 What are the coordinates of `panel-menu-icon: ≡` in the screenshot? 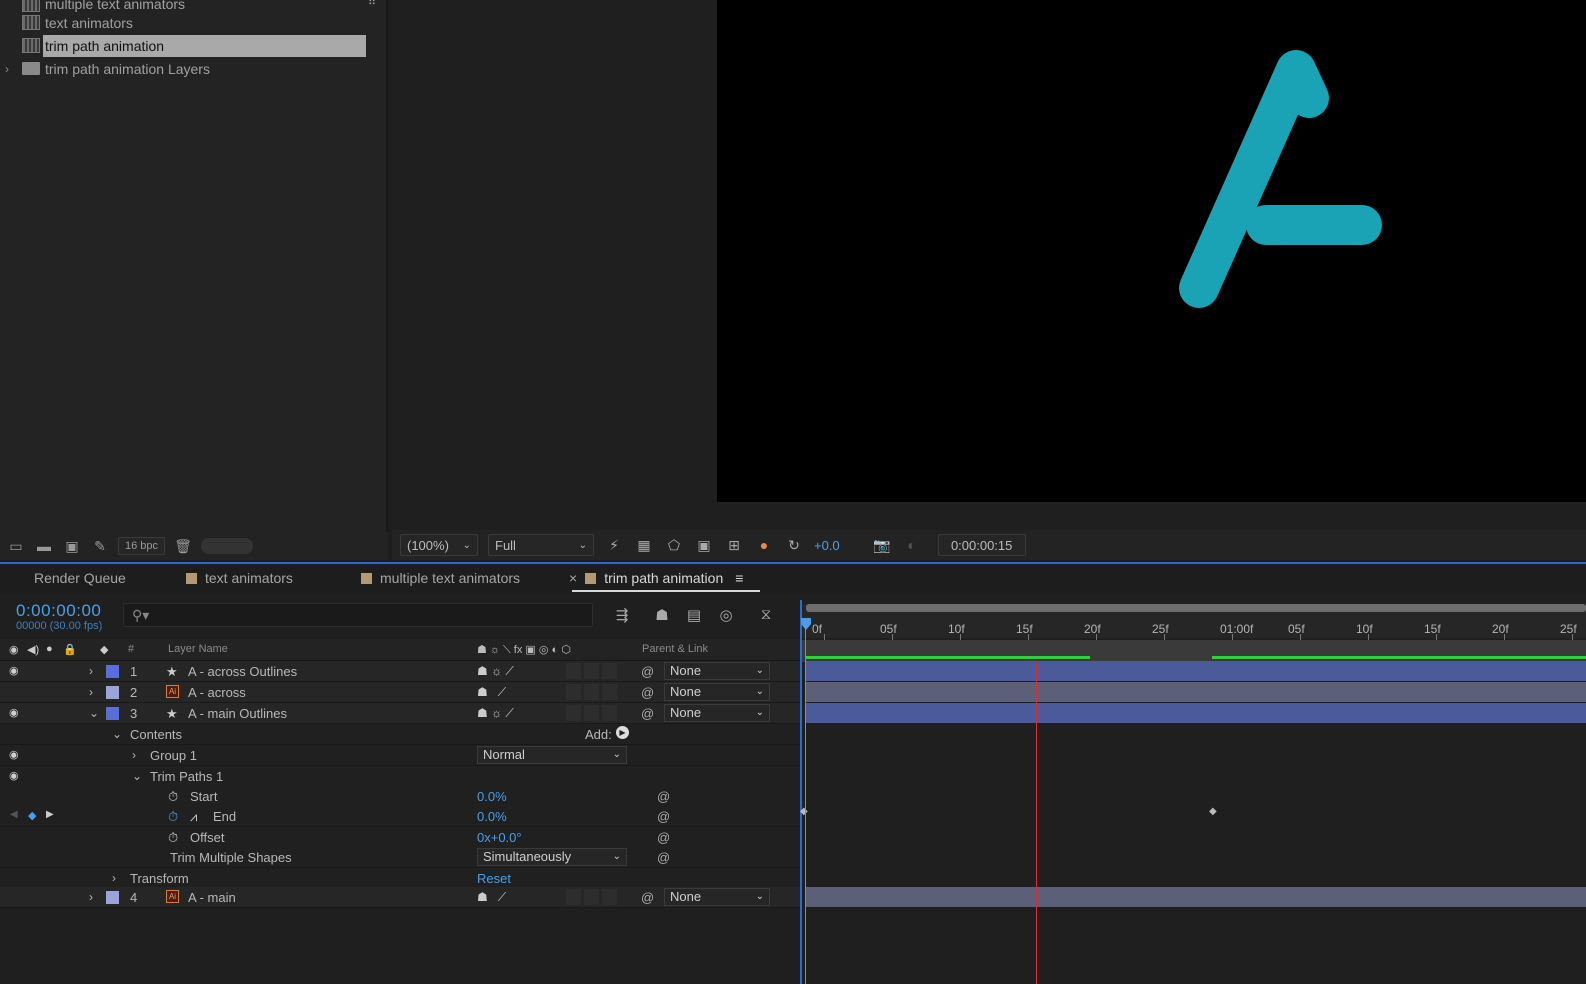 It's located at (739, 578).